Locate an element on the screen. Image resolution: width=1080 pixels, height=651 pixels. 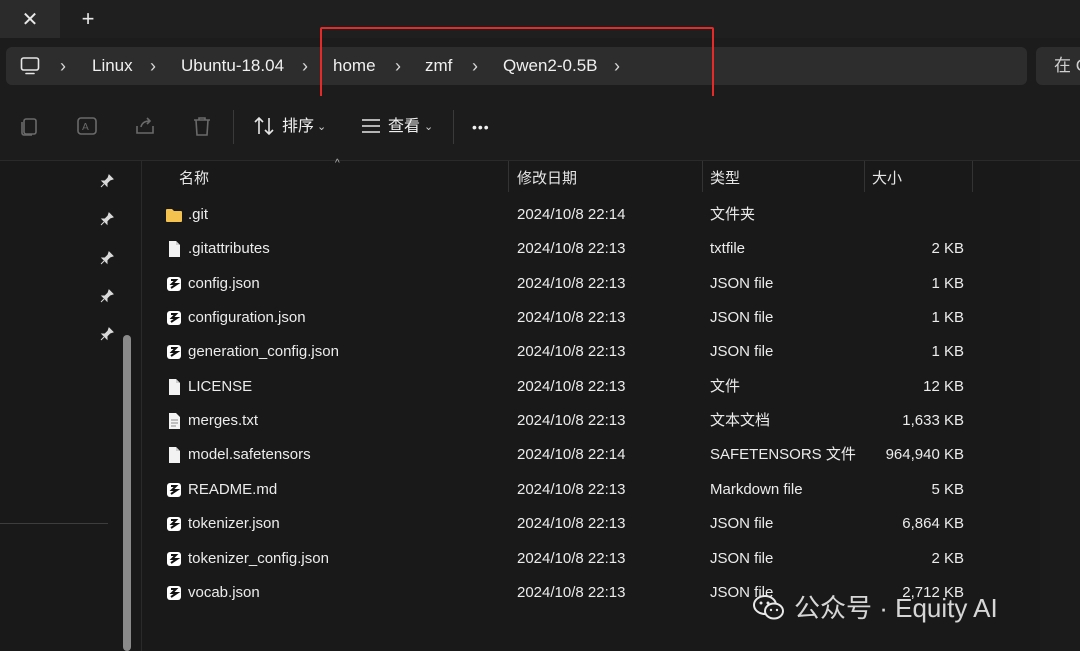
file-row: .git 2024/10/8 22:14 文件夹 is located at coordinates (565, 215).